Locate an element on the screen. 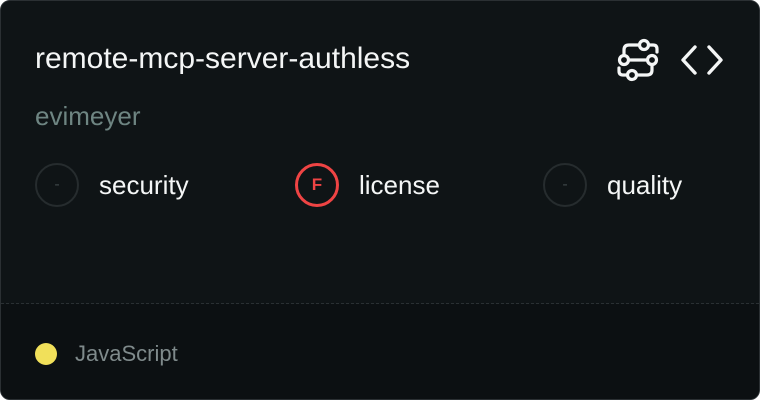 The width and height of the screenshot is (760, 400). language-name: JavaScript is located at coordinates (126, 353).